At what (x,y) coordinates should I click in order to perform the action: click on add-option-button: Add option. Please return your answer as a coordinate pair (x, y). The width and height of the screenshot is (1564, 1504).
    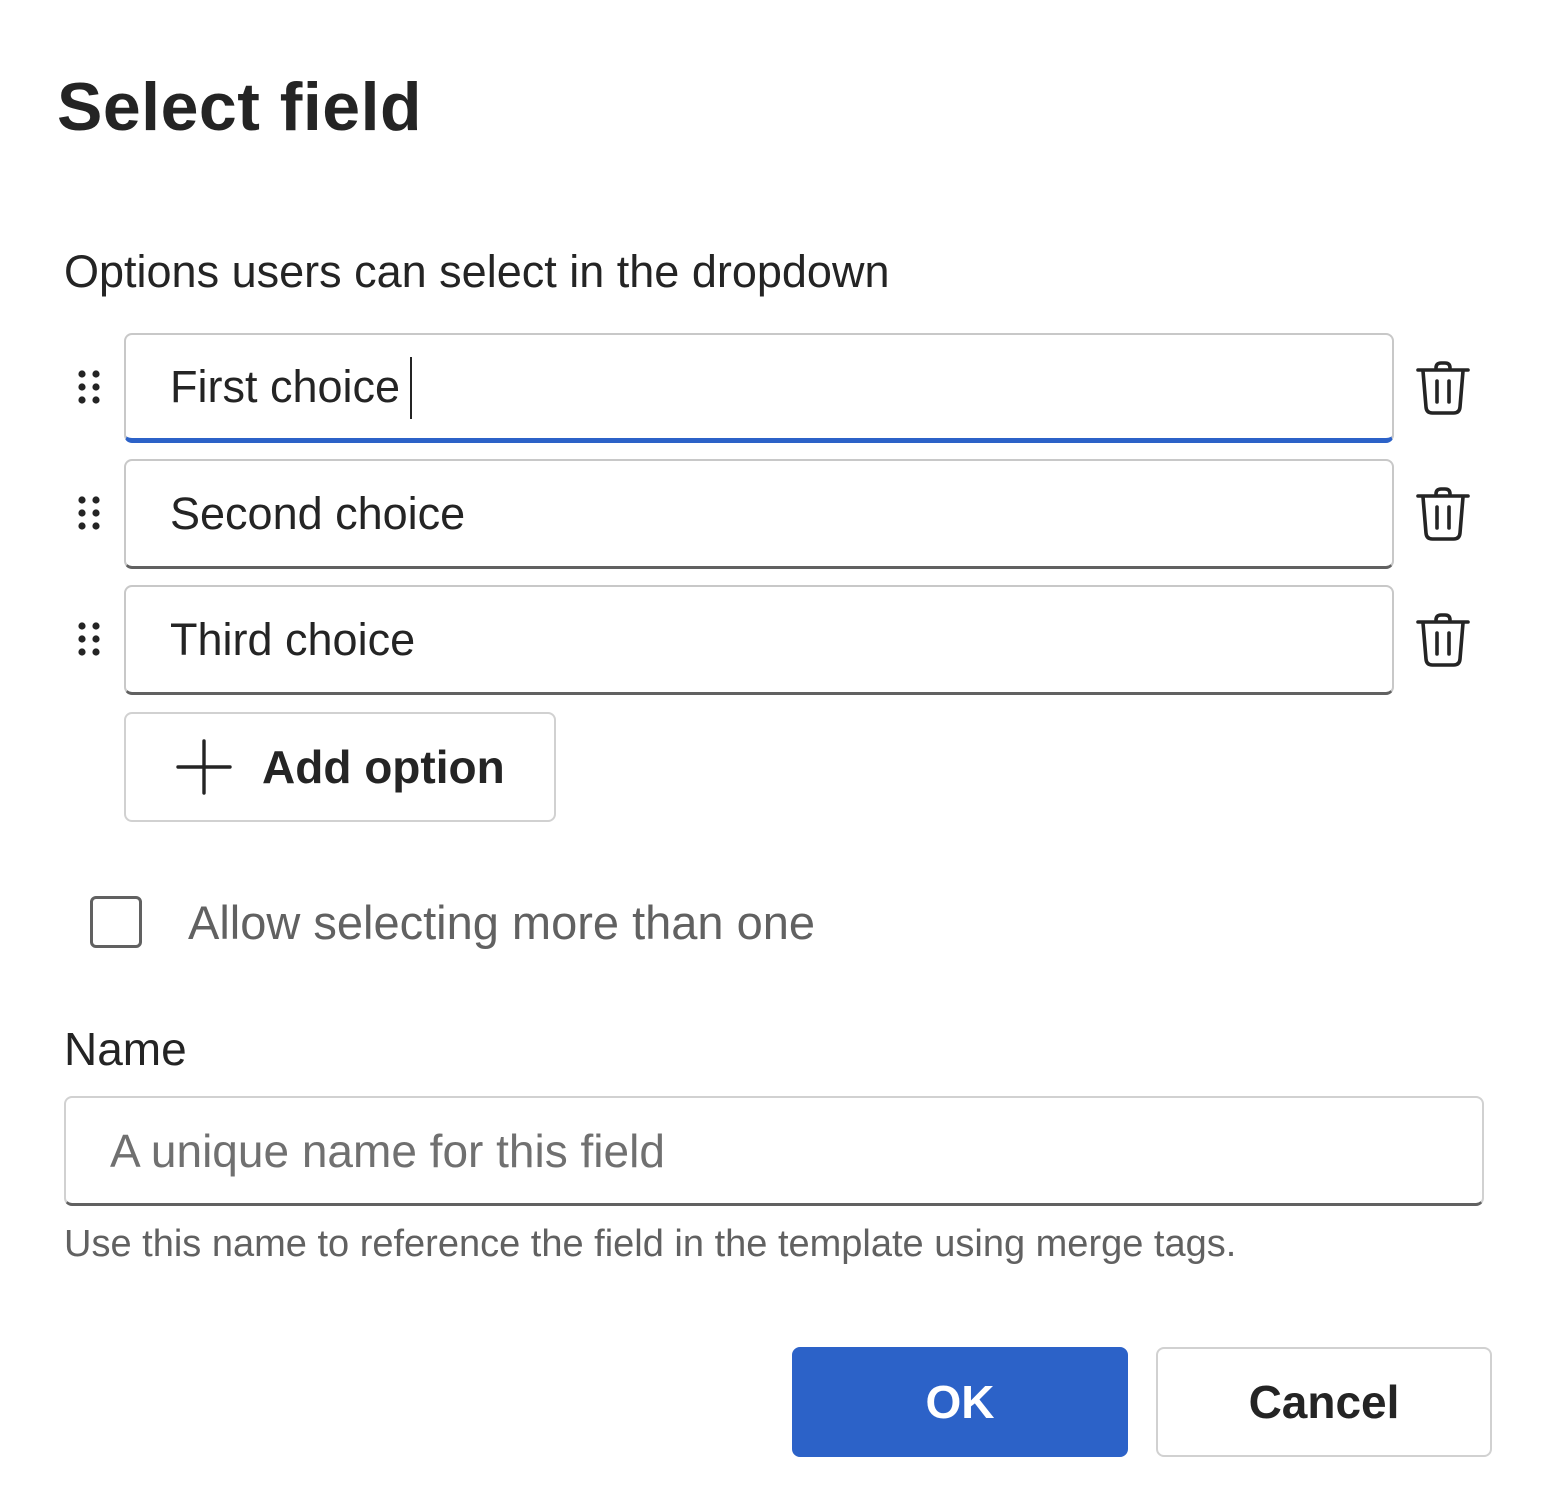
    Looking at the image, I should click on (340, 767).